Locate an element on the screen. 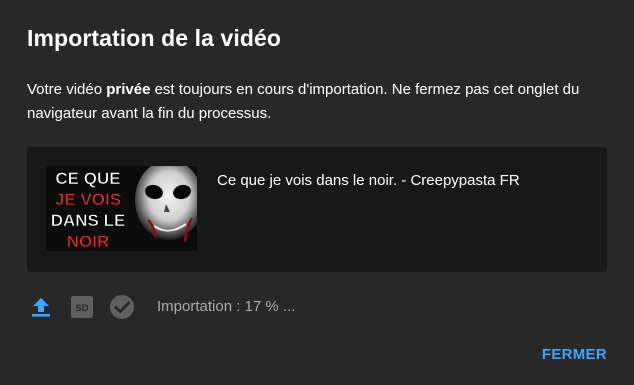 This screenshot has width=634, height=385. upload-icon is located at coordinates (41, 307).